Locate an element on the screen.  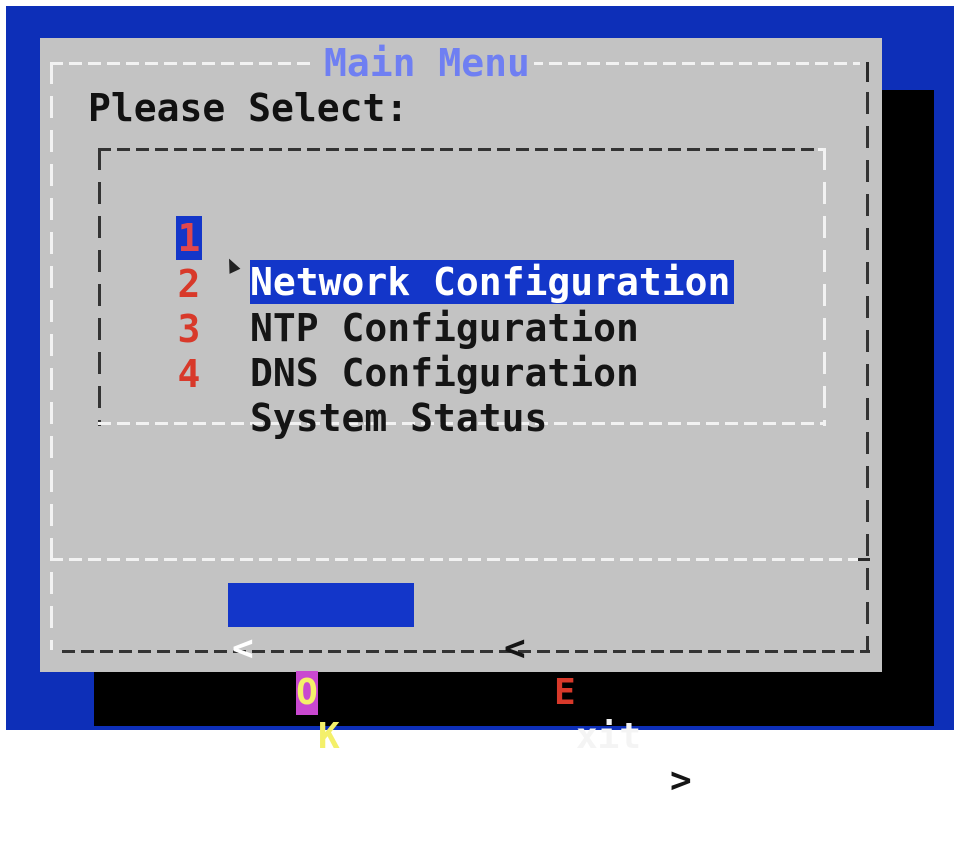
menu-item-label: Network Configuration is located at coordinates (492, 282).